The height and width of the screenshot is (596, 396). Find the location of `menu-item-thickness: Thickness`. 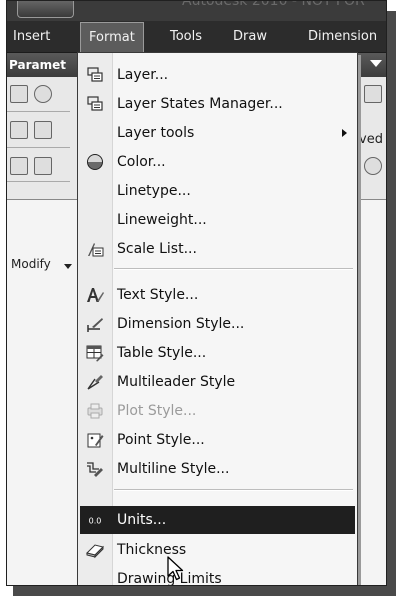

menu-item-thickness: Thickness is located at coordinates (217, 550).